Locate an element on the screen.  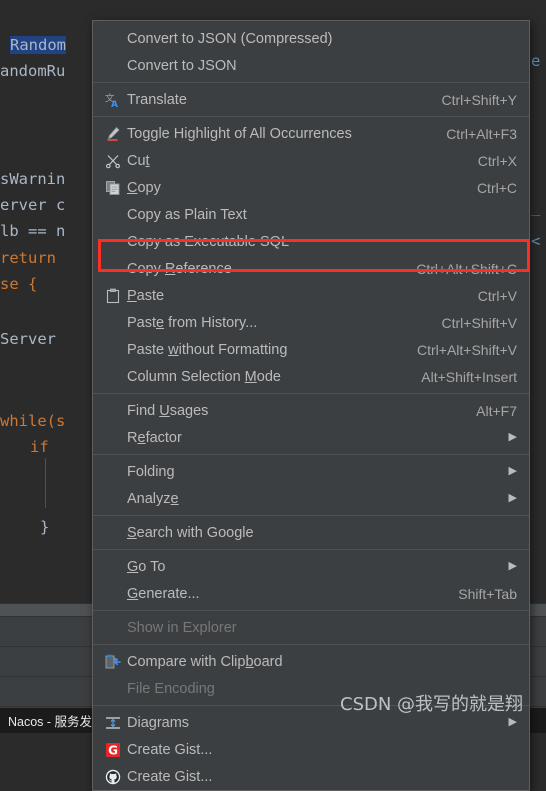
menu-item-label: Copy as Plain Text is located at coordinates (187, 214).